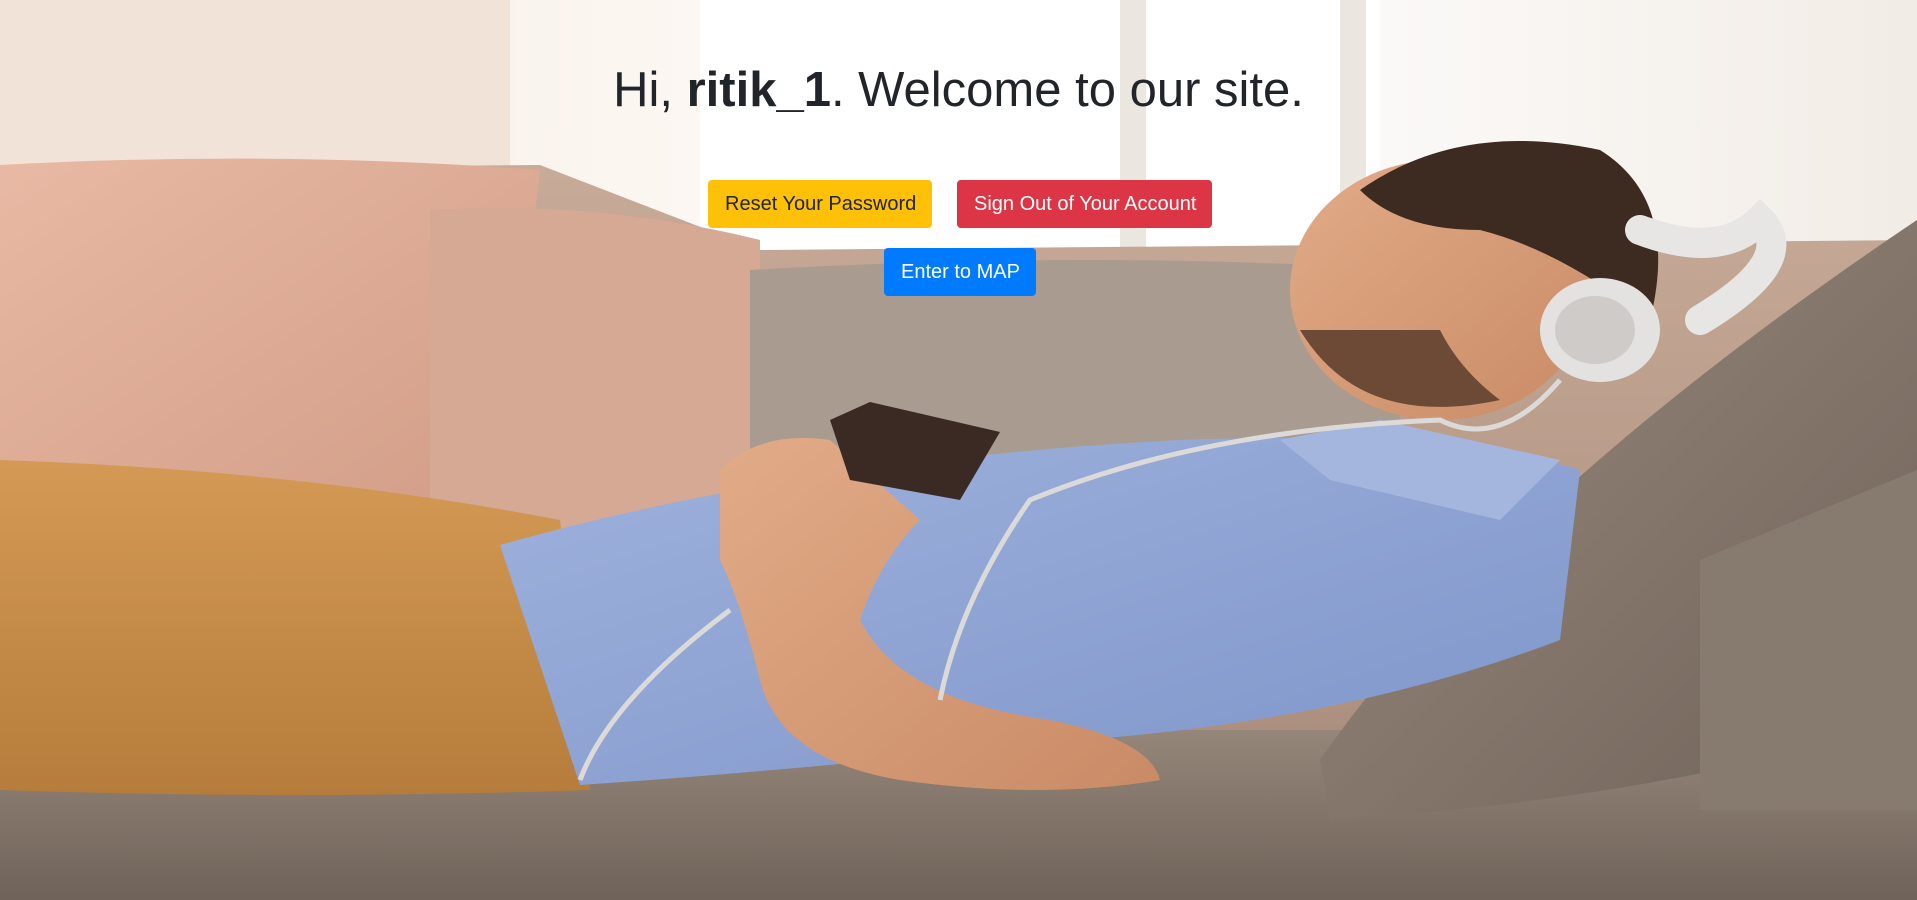  Describe the element at coordinates (1067, 90) in the screenshot. I see `greeting-suffix: . Welcome to our site.` at that location.